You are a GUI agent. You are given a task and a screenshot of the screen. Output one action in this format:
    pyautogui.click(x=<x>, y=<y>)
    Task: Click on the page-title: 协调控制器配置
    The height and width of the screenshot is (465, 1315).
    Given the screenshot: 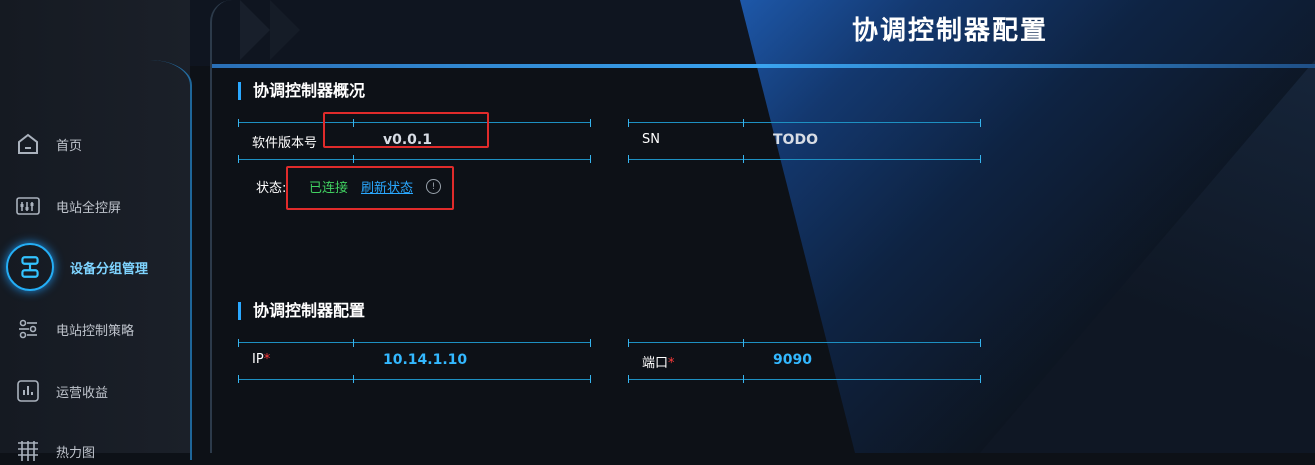 What is the action you would take?
    pyautogui.click(x=950, y=31)
    